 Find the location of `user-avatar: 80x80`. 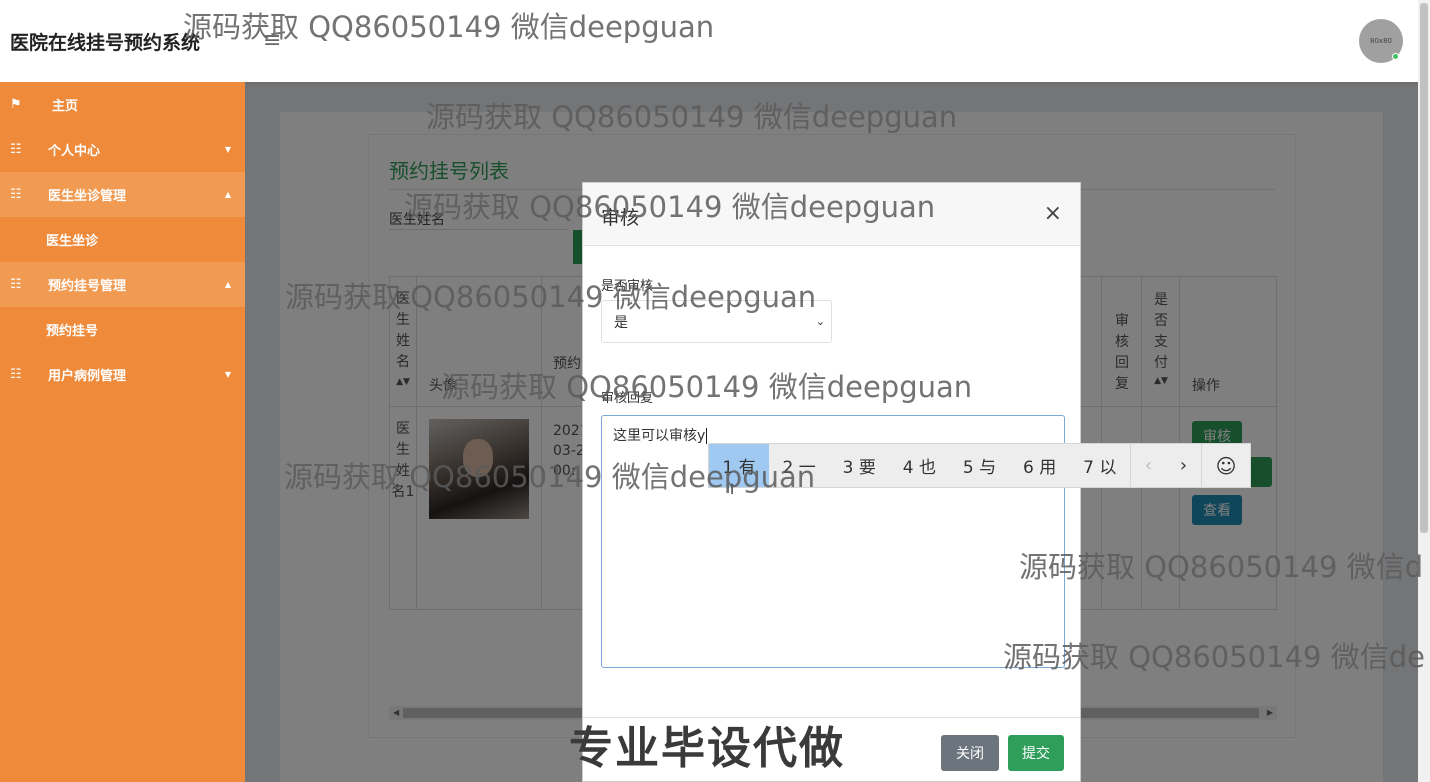

user-avatar: 80x80 is located at coordinates (1381, 41).